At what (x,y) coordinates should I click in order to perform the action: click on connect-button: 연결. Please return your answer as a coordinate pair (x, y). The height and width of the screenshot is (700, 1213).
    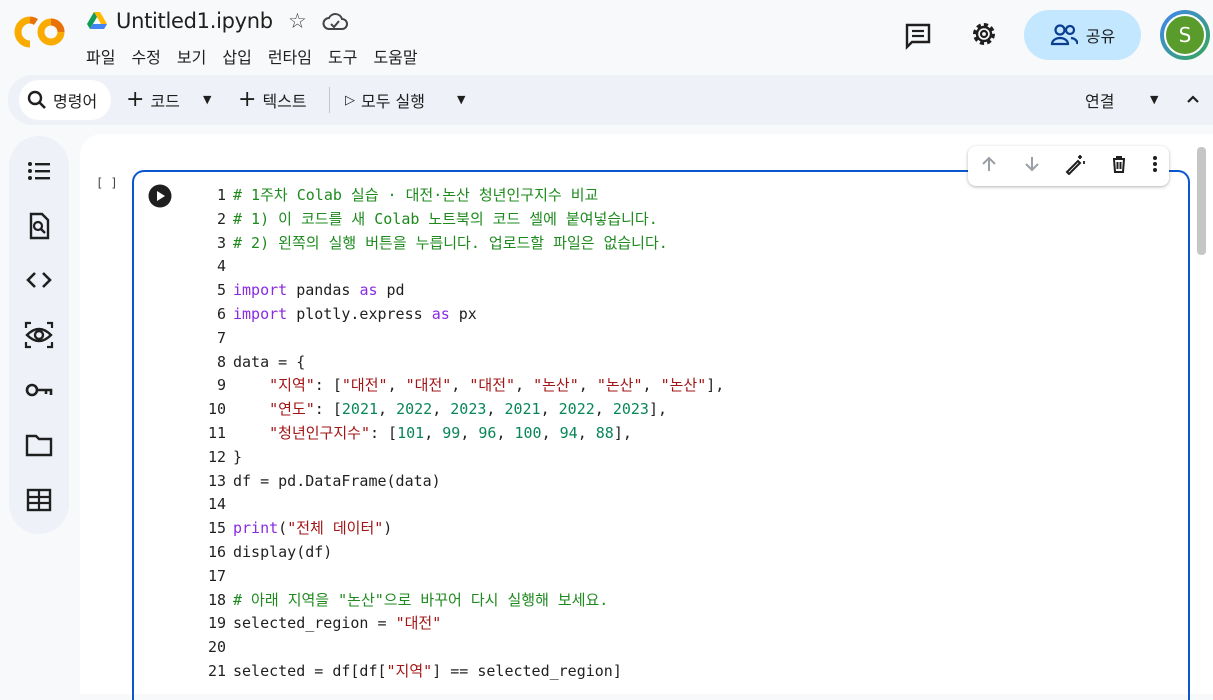
    Looking at the image, I should click on (1099, 100).